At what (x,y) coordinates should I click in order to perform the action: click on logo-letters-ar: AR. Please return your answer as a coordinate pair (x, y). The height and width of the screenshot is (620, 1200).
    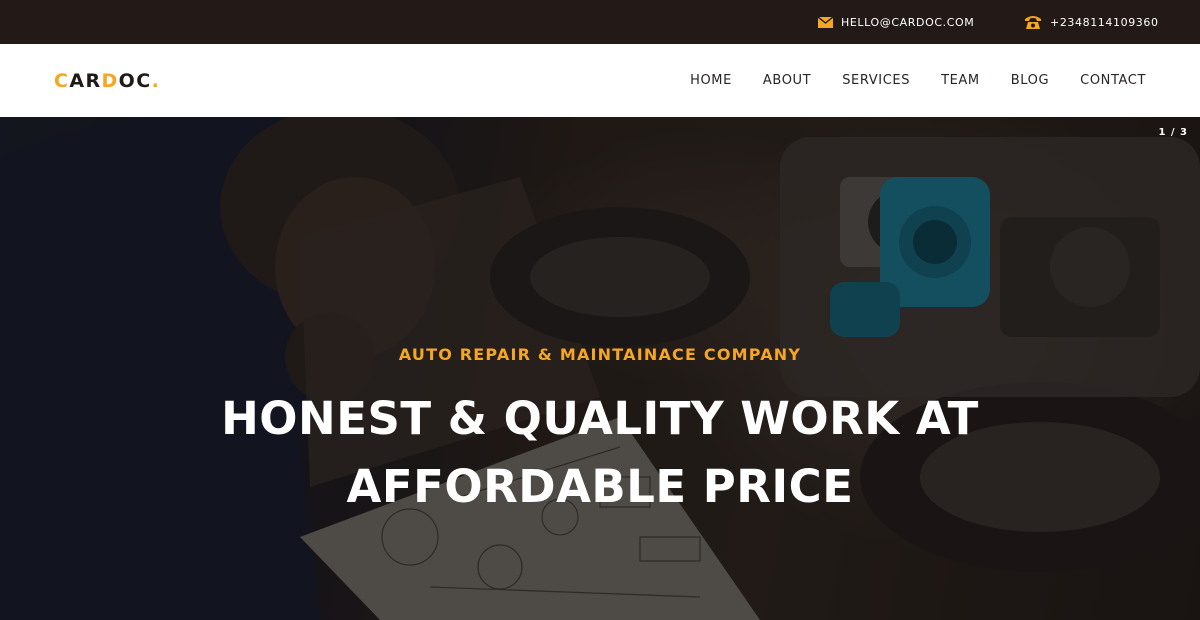
    Looking at the image, I should click on (85, 80).